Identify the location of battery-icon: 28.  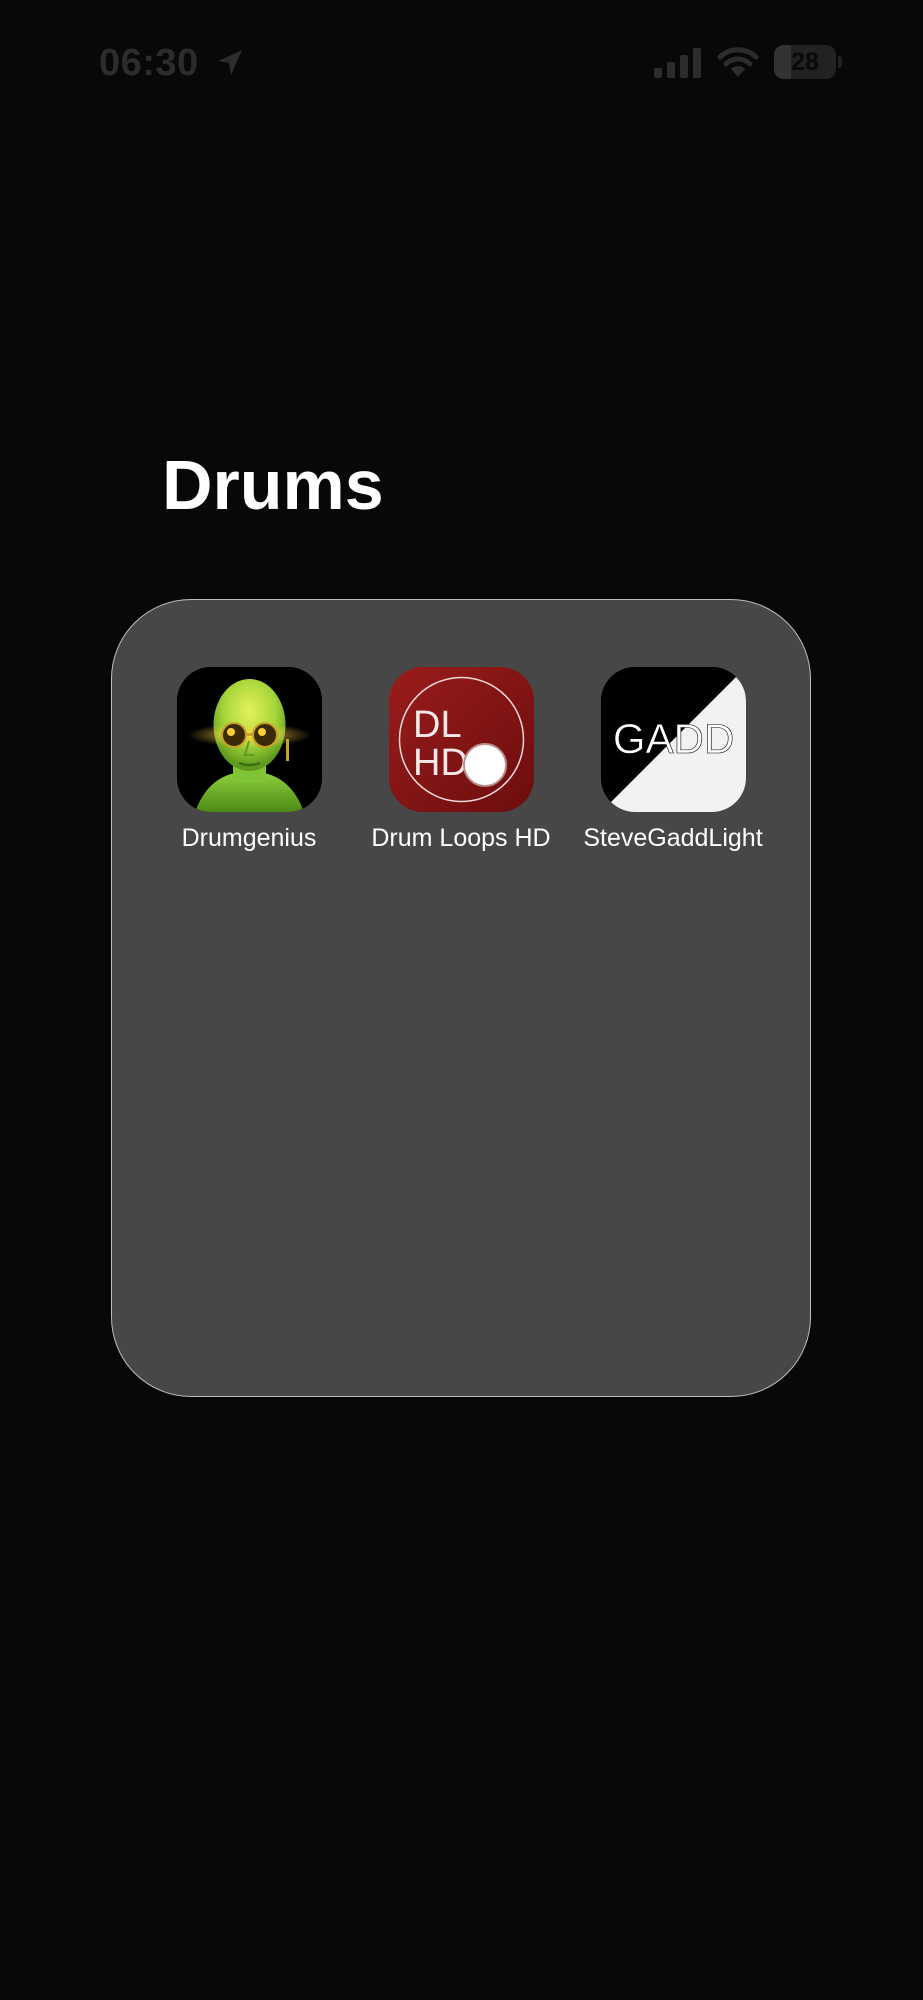
(808, 62).